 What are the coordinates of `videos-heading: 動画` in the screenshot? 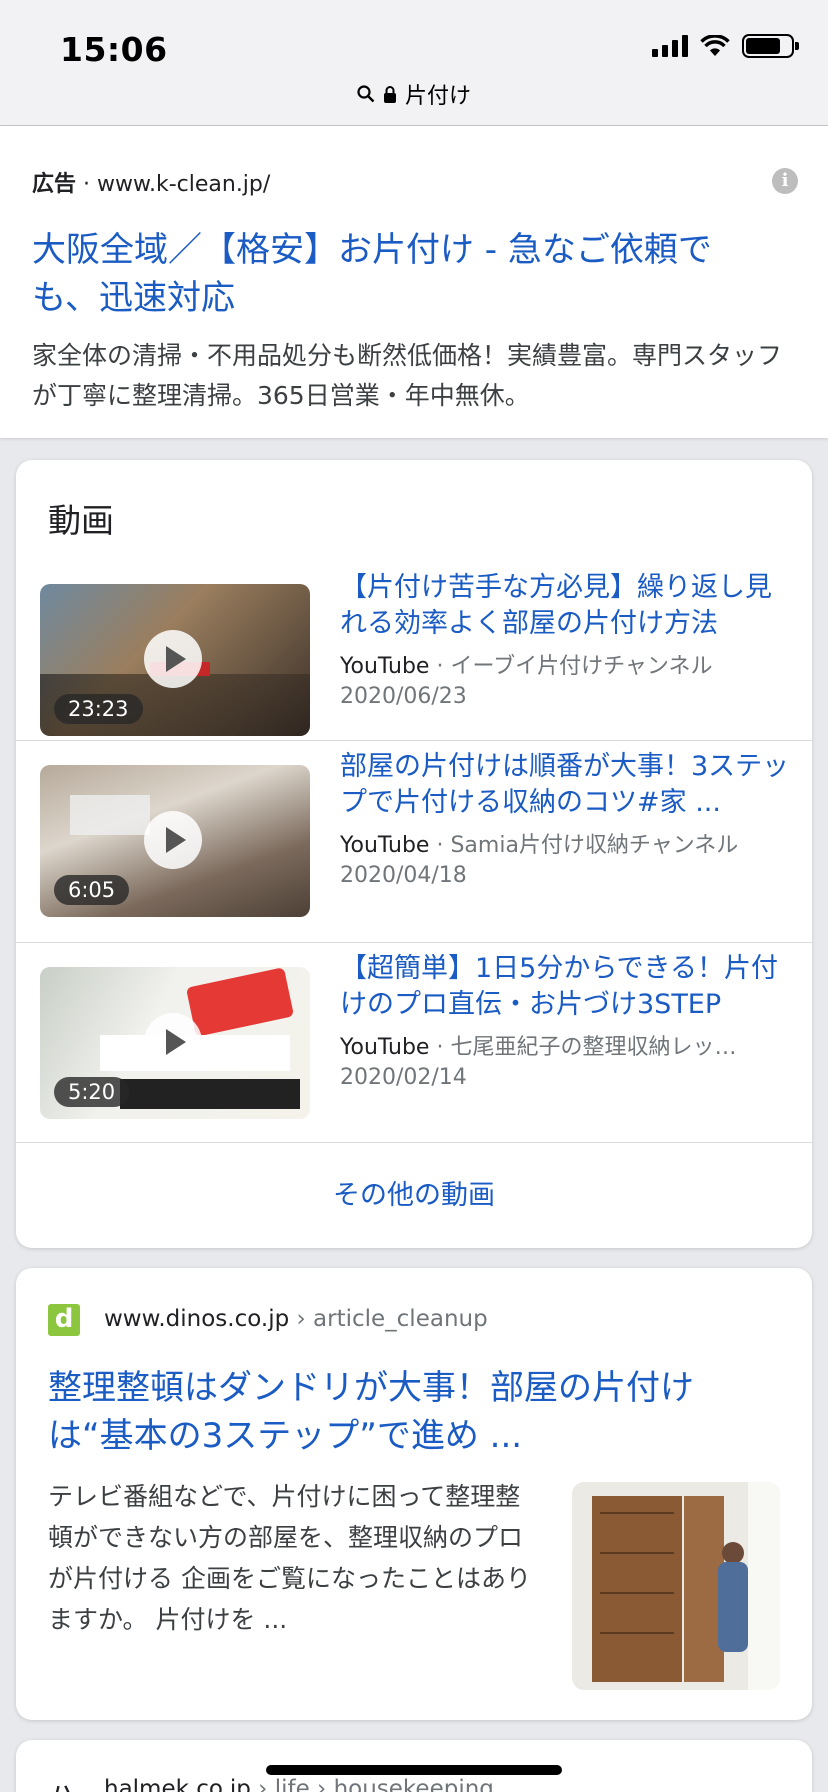 It's located at (81, 520).